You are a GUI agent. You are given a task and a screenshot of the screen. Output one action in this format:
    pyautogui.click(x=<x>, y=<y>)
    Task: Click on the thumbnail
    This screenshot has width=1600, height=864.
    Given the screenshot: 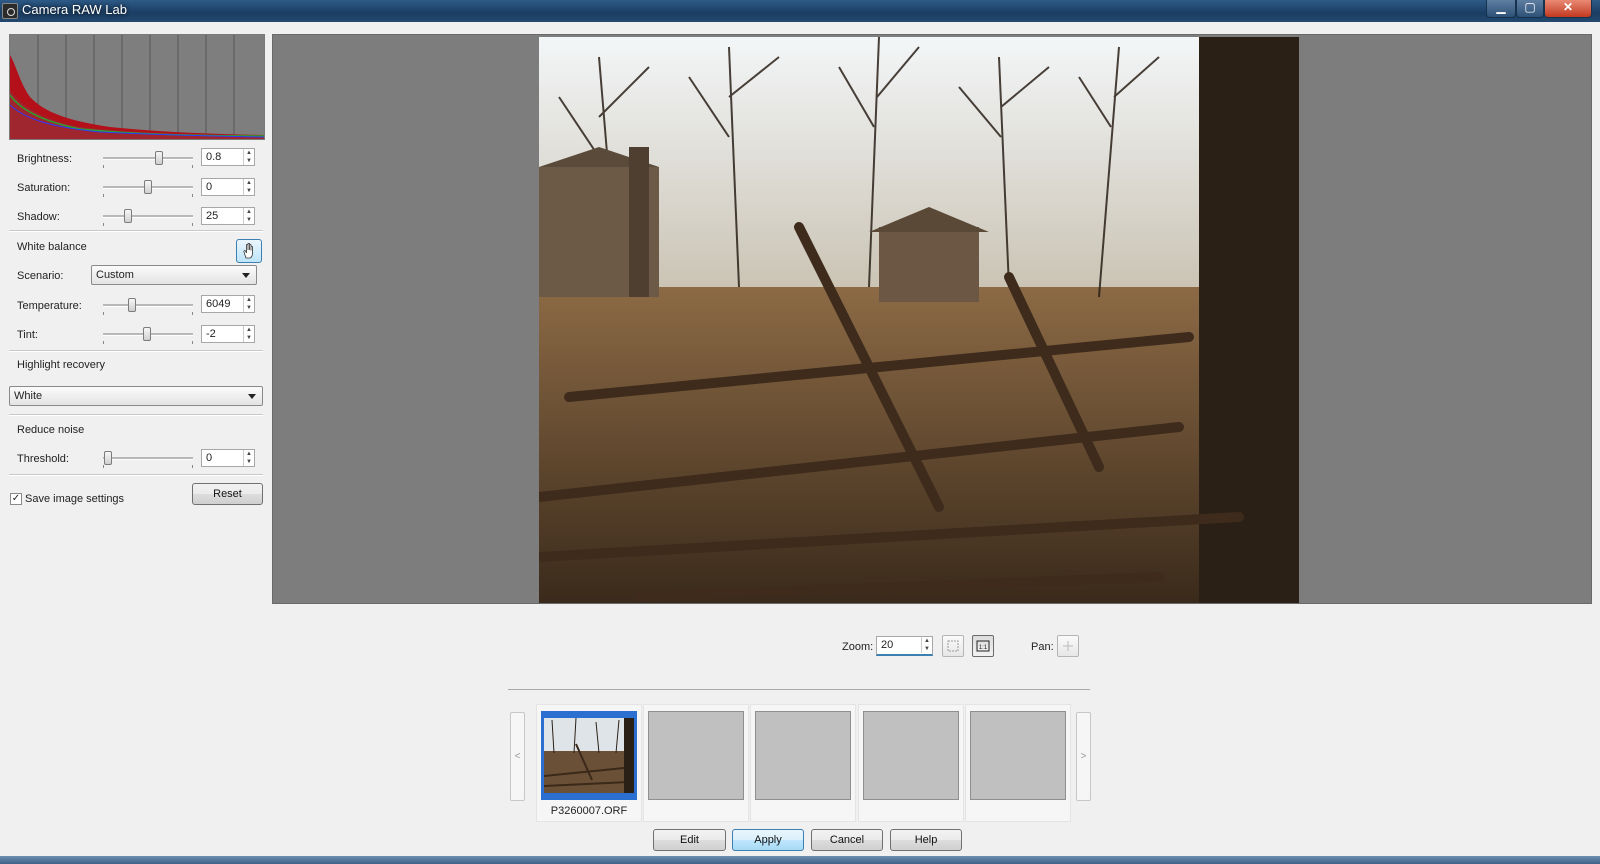 What is the action you would take?
    pyautogui.click(x=589, y=755)
    